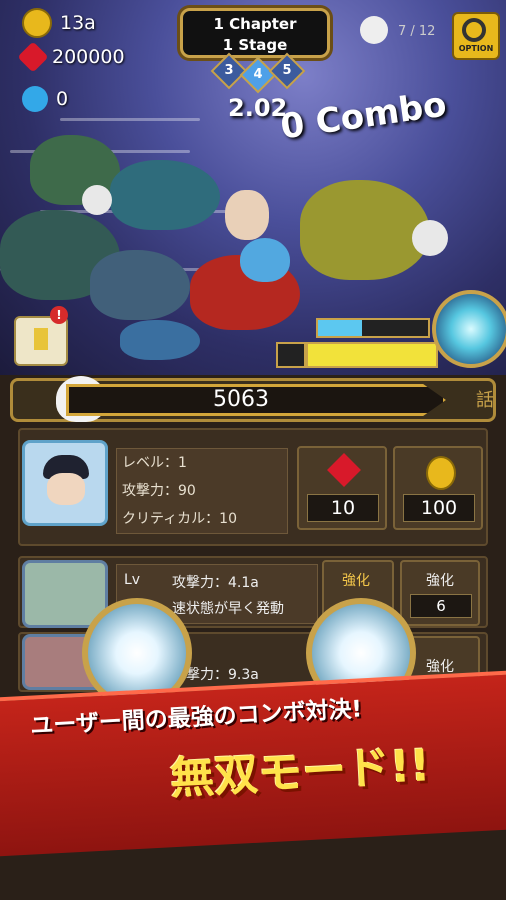 Image resolution: width=506 pixels, height=900 pixels. Describe the element at coordinates (287, 70) in the screenshot. I see `stage-next-number: 5` at that location.